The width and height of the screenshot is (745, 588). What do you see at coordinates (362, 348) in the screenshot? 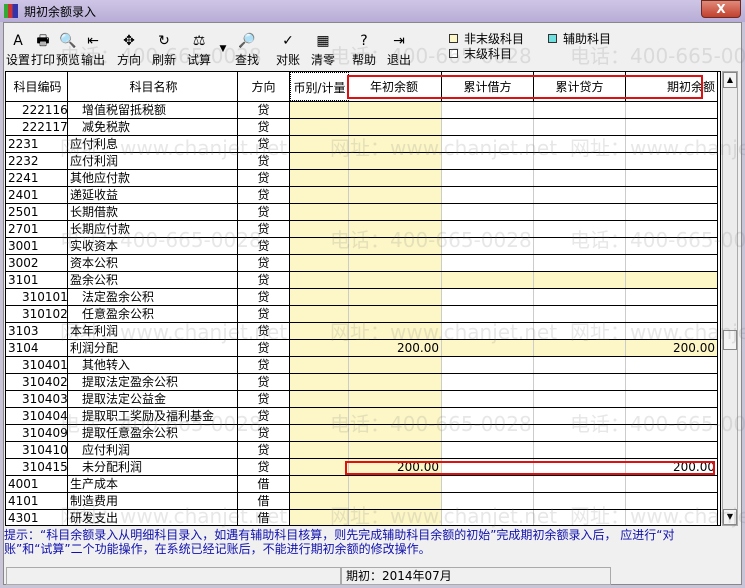
I see `table-row: 3104 利润分配贷 200.00 200.00` at bounding box center [362, 348].